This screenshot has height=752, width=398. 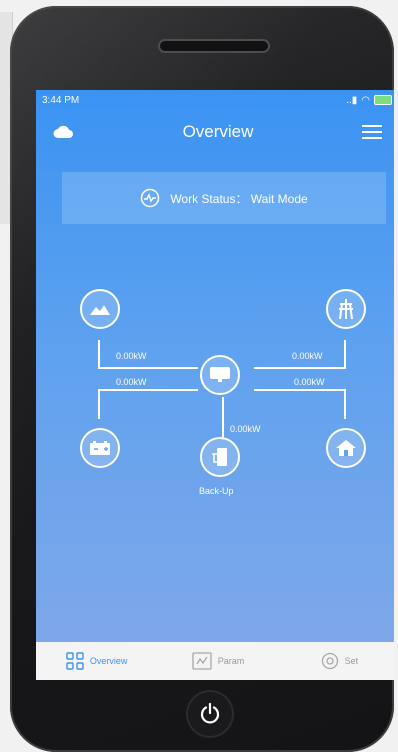 What do you see at coordinates (351, 661) in the screenshot?
I see `tab-set-label: Set` at bounding box center [351, 661].